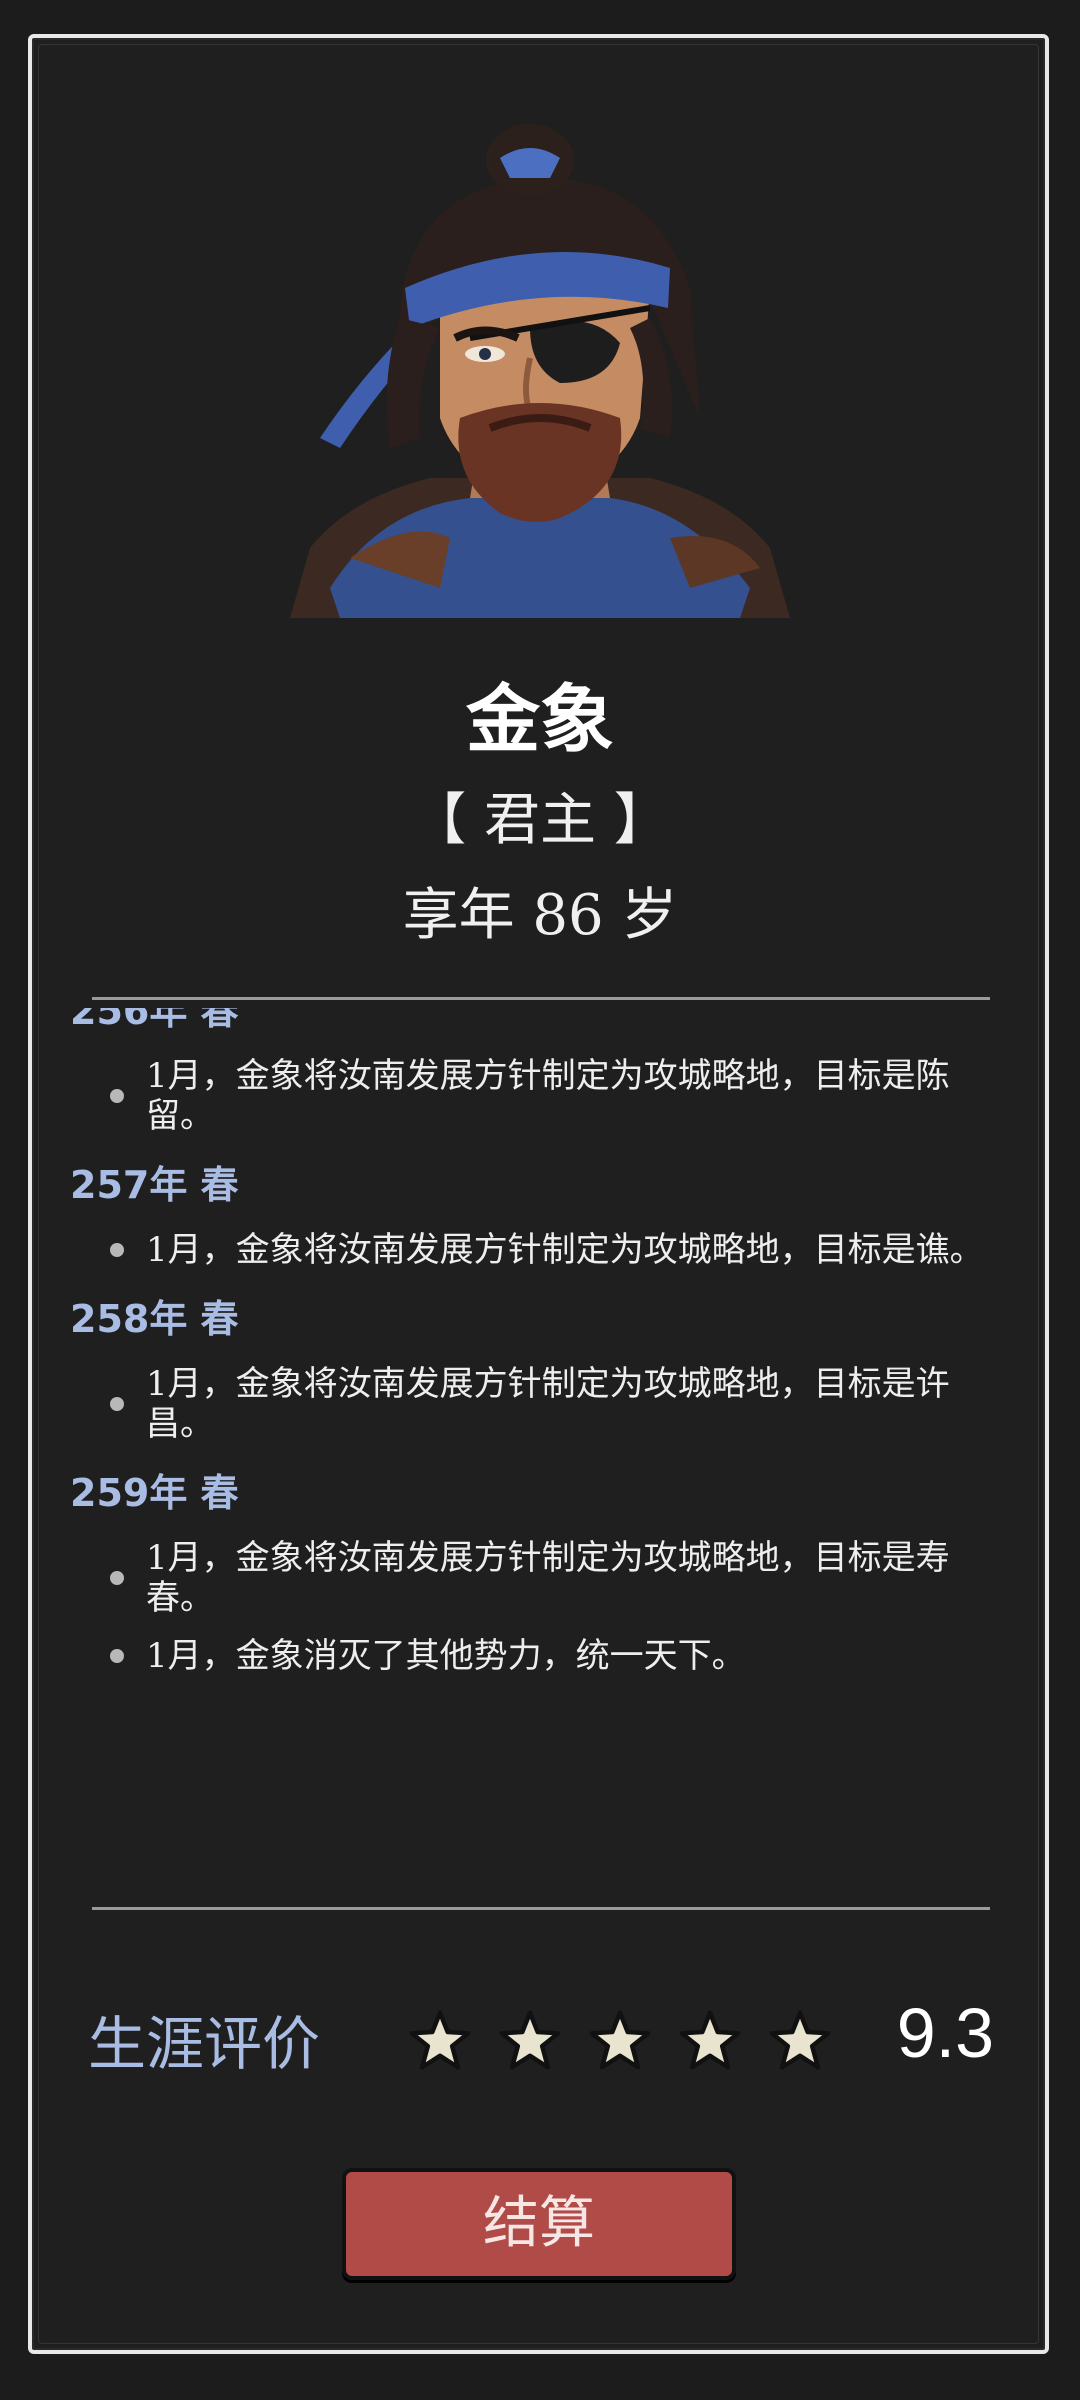 This screenshot has height=2400, width=1080. Describe the element at coordinates (446, 1656) in the screenshot. I see `log-entry-text: 1月，金象消灭了其他势力，统一天下。` at that location.